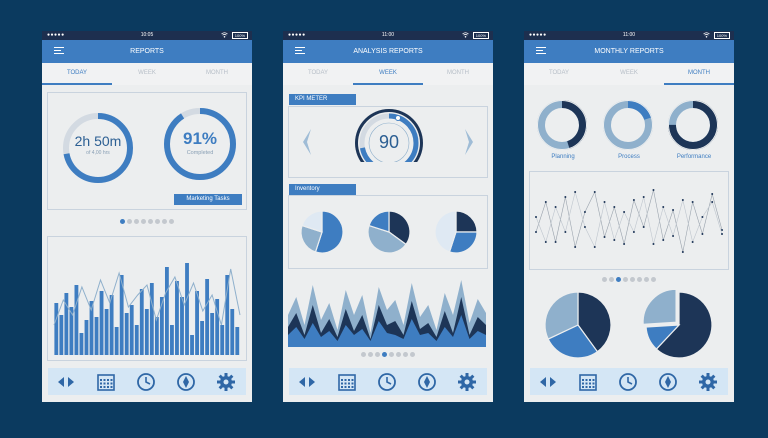 The height and width of the screenshot is (438, 768). What do you see at coordinates (387, 313) in the screenshot?
I see `area-chart` at bounding box center [387, 313].